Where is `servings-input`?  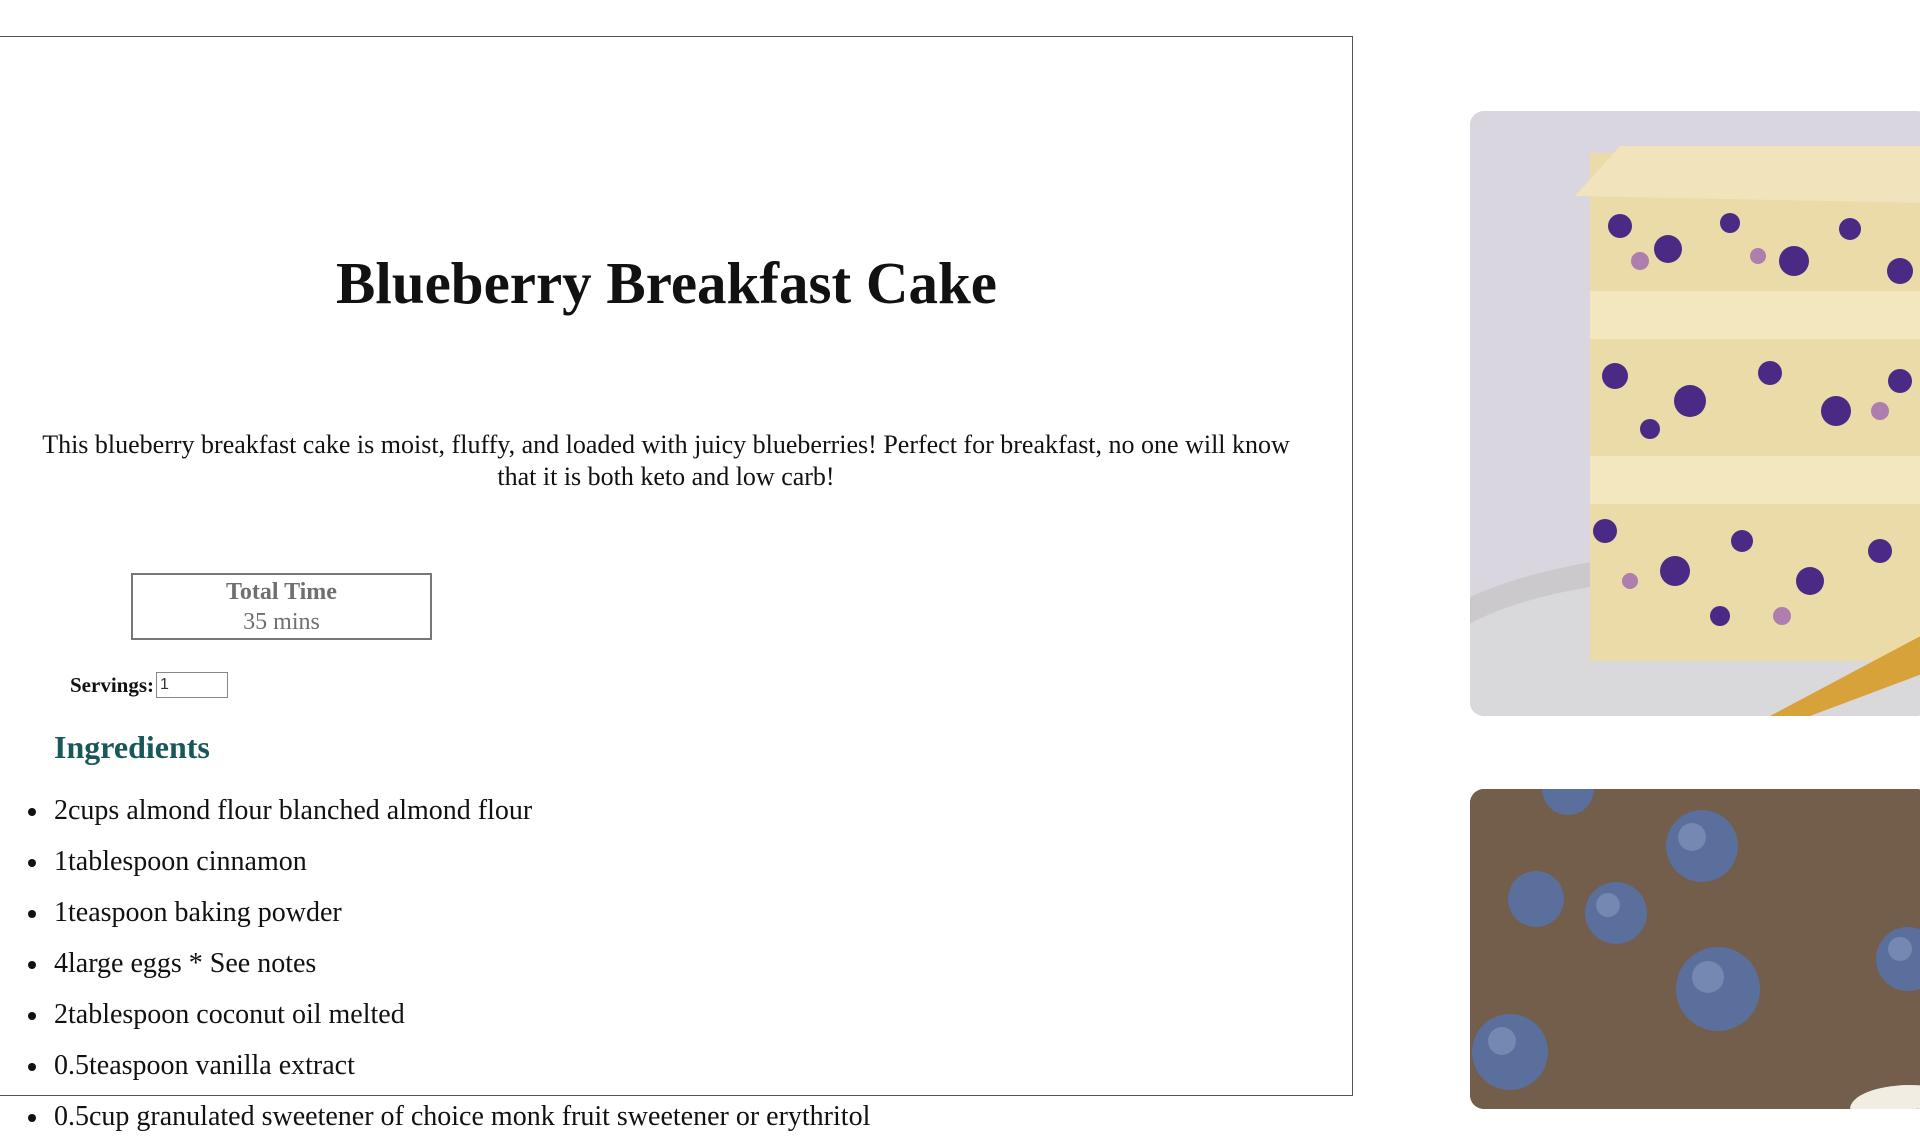 servings-input is located at coordinates (192, 685).